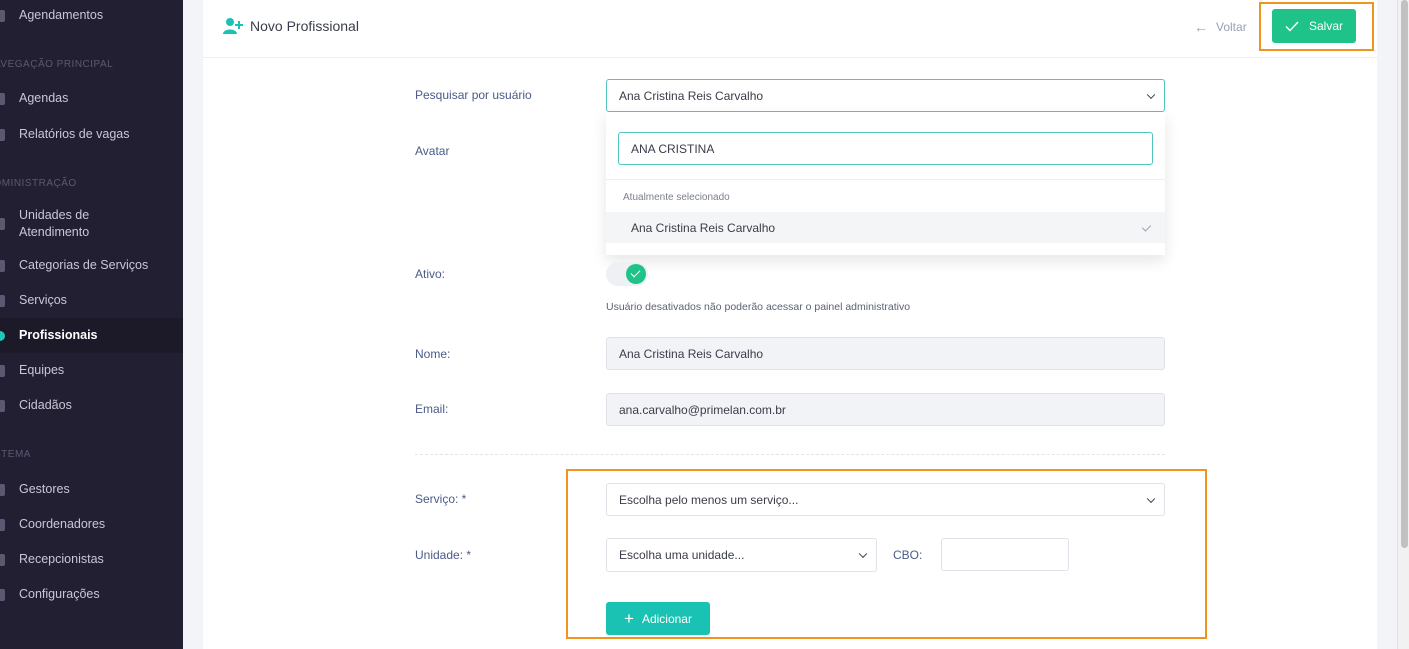  What do you see at coordinates (432, 151) in the screenshot?
I see `avatar-label: Avatar` at bounding box center [432, 151].